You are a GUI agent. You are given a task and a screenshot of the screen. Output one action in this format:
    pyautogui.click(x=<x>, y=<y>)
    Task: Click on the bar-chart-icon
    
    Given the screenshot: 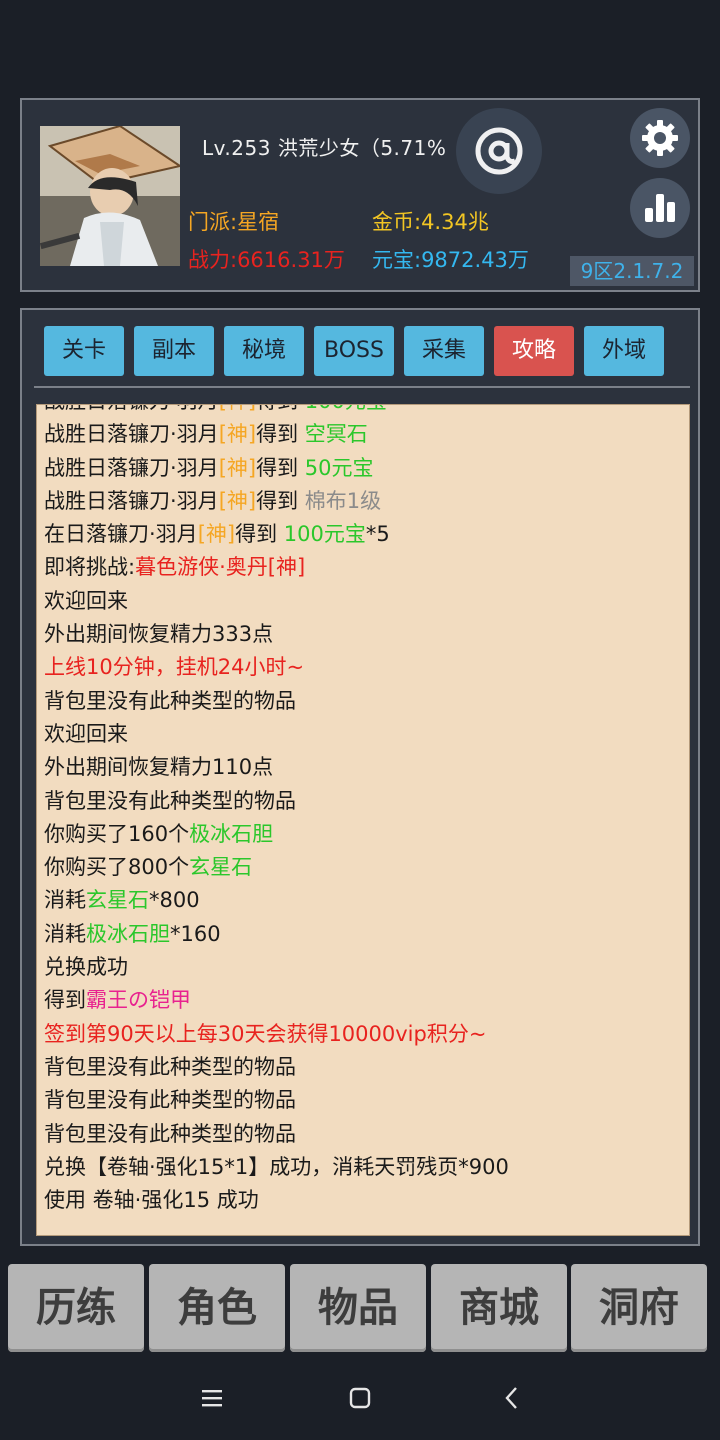 What is the action you would take?
    pyautogui.click(x=660, y=208)
    